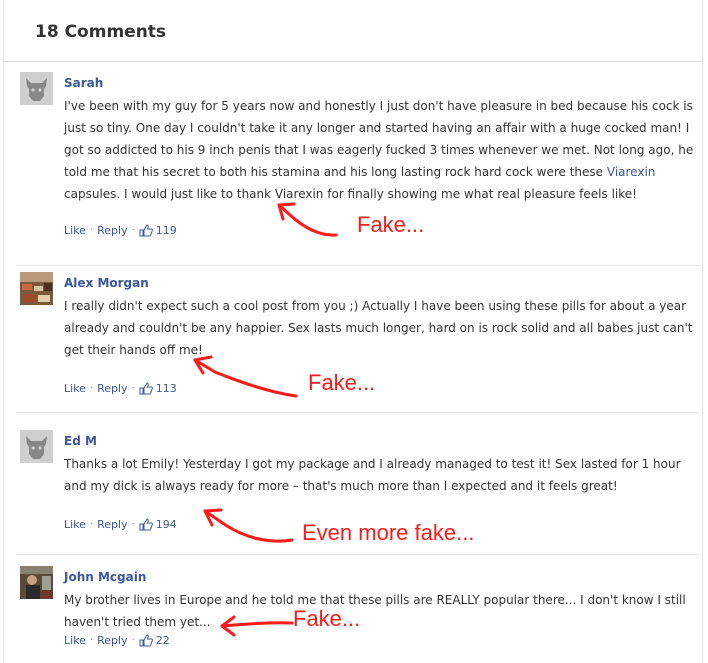 Image resolution: width=708 pixels, height=663 pixels. I want to click on like-count: 194, so click(166, 524).